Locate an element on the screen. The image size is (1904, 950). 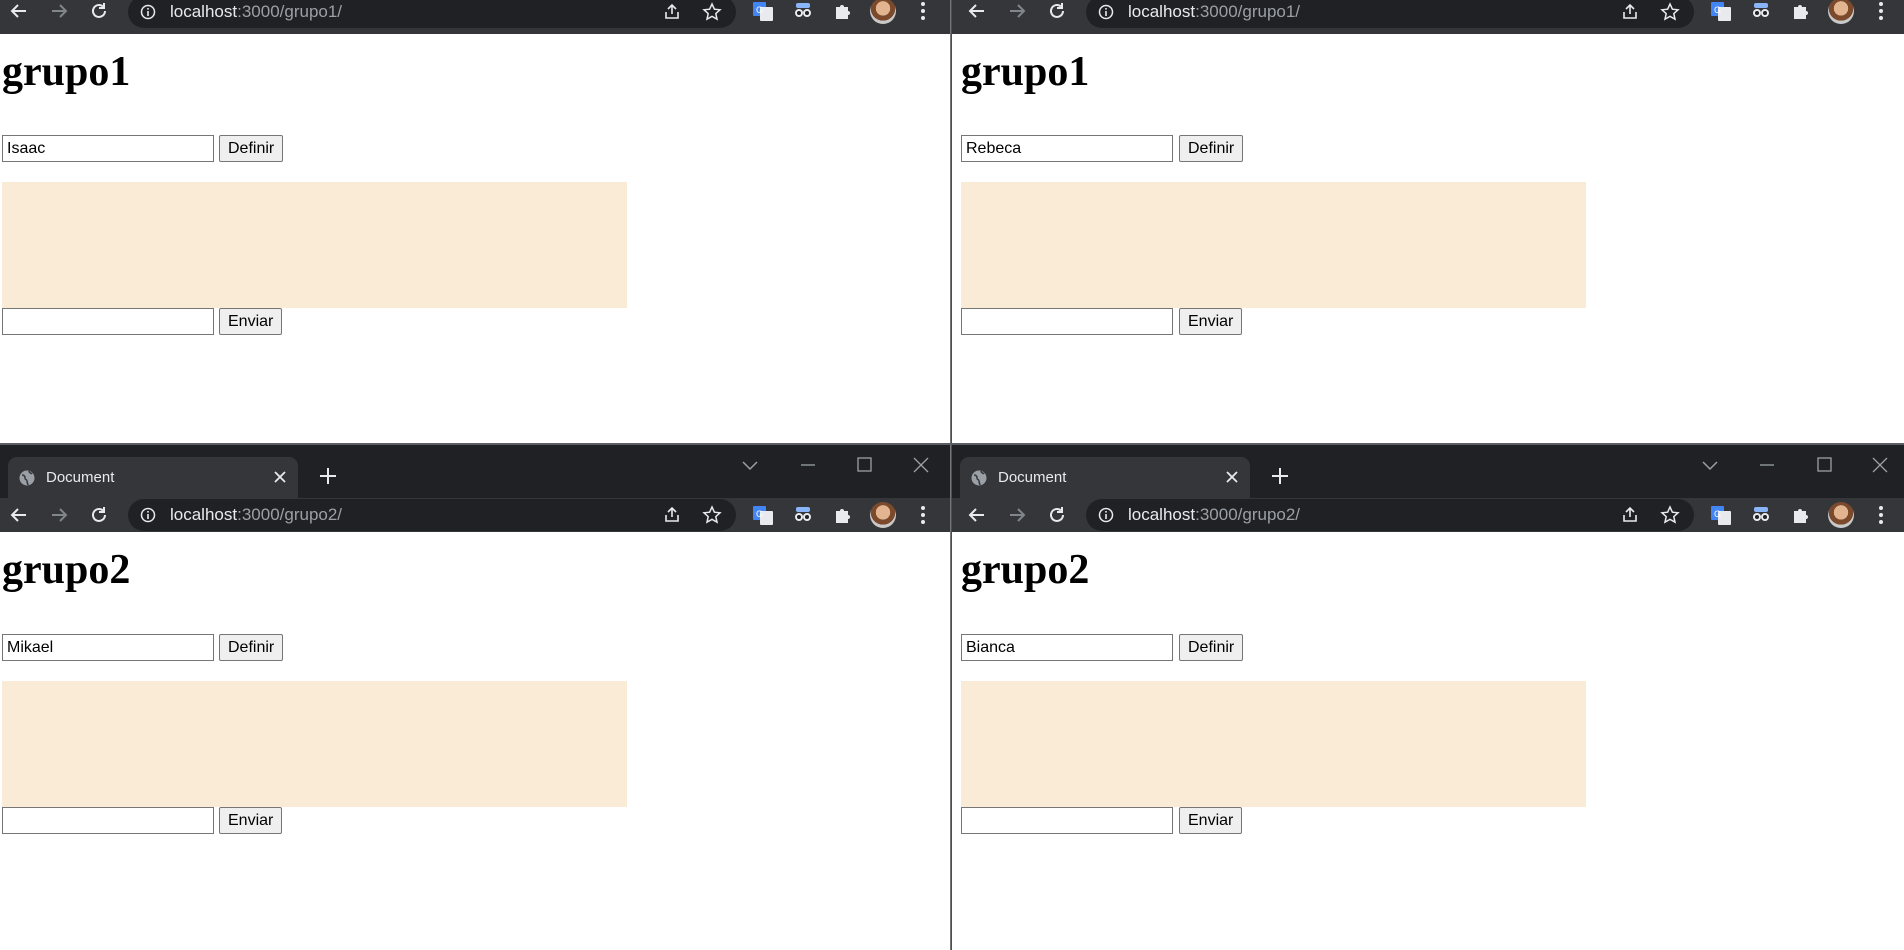
window-divider-horizontal is located at coordinates (952, 444).